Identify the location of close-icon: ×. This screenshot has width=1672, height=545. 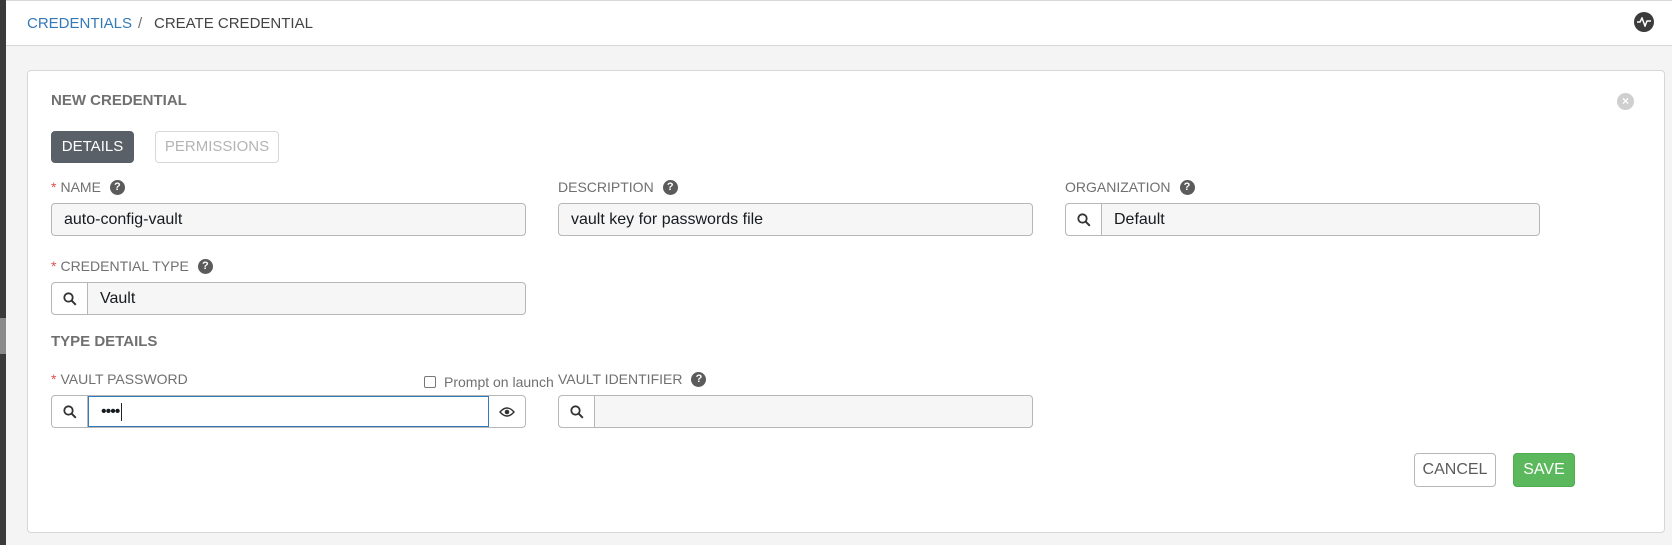
(1625, 101).